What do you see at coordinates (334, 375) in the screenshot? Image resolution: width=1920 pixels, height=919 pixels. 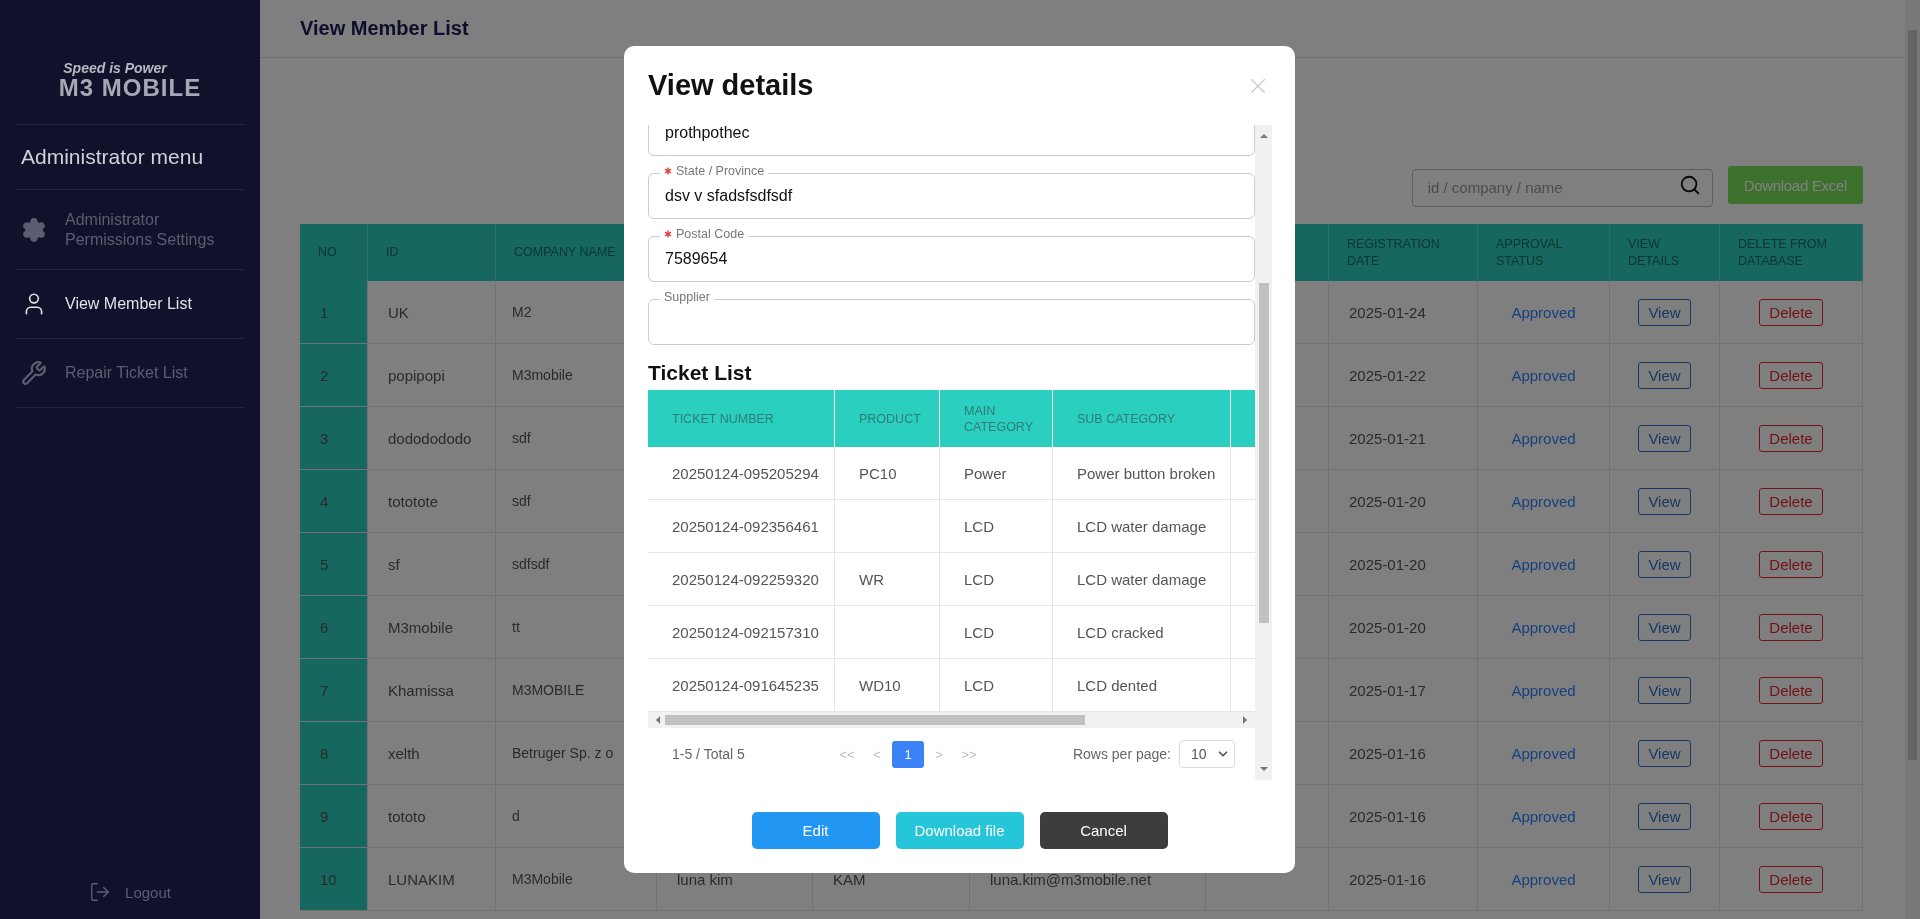 I see `table-cell: 2` at bounding box center [334, 375].